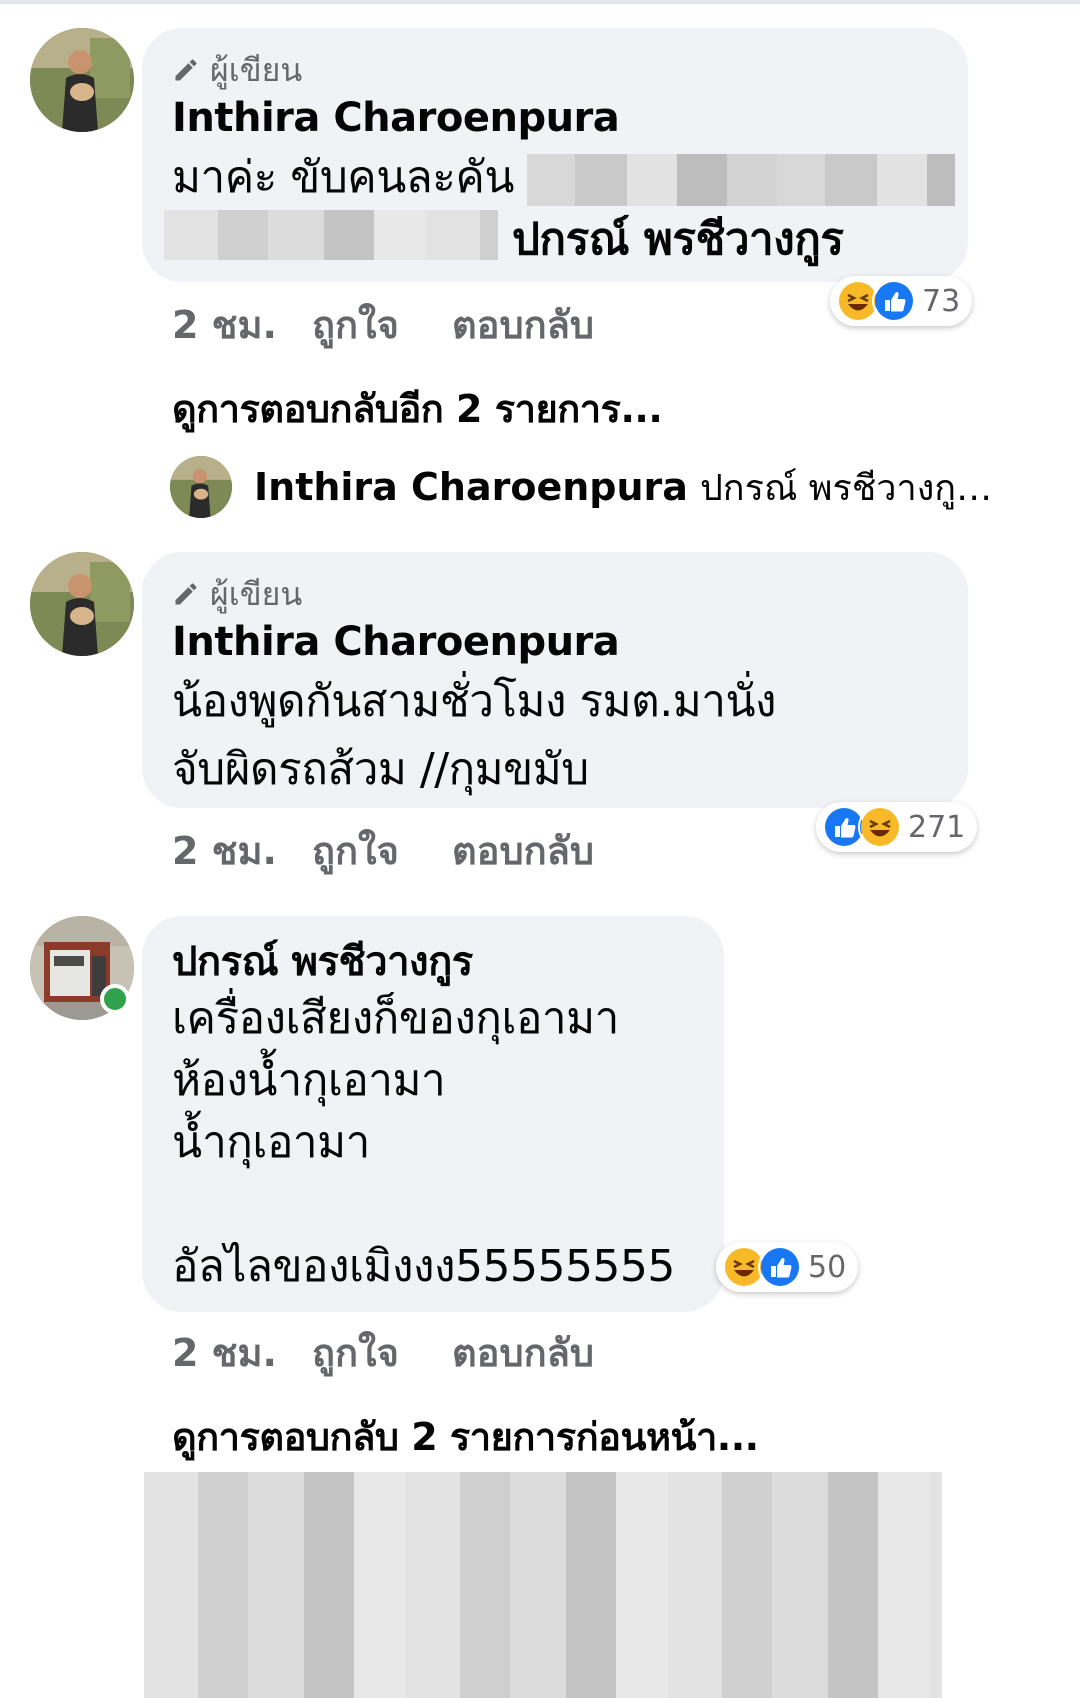  I want to click on comment-text: อัลไลของเมิงงง55555555, so click(423, 1266).